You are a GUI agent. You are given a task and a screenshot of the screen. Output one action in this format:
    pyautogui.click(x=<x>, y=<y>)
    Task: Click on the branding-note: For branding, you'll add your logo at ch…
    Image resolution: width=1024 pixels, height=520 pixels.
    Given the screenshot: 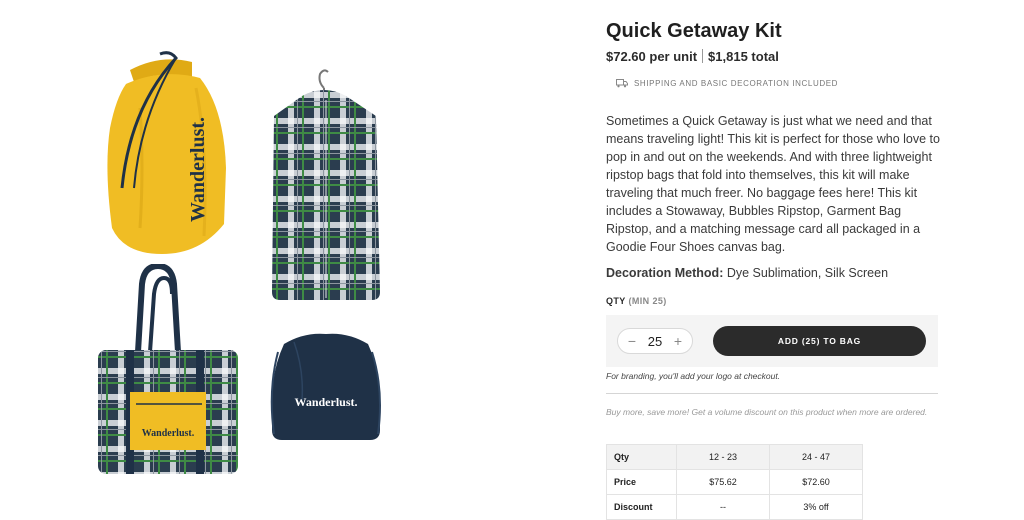 What is the action you would take?
    pyautogui.click(x=693, y=376)
    